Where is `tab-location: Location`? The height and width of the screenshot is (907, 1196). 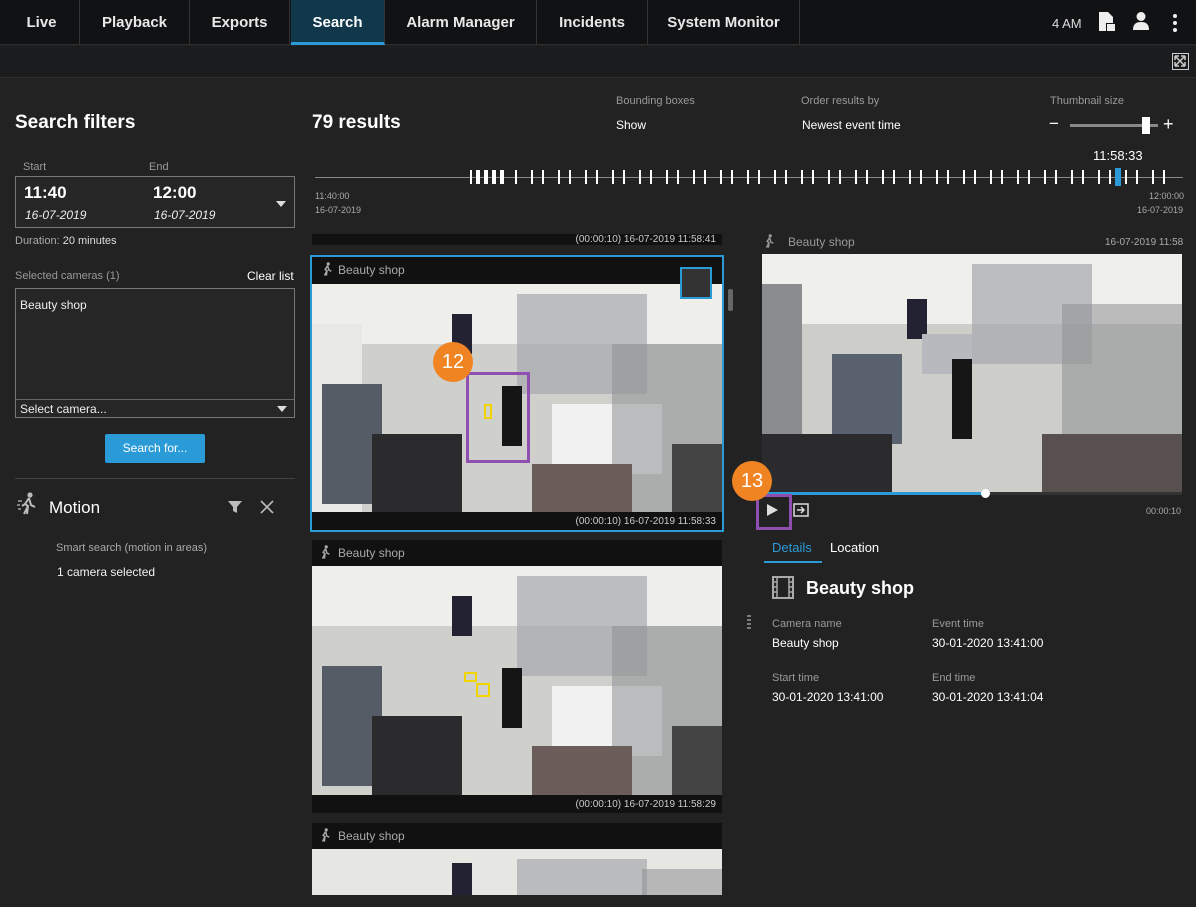 tab-location: Location is located at coordinates (854, 547).